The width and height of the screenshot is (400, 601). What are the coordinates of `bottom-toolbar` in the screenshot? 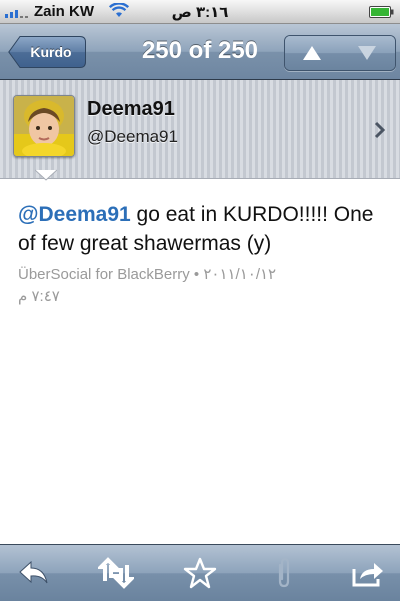 It's located at (200, 572).